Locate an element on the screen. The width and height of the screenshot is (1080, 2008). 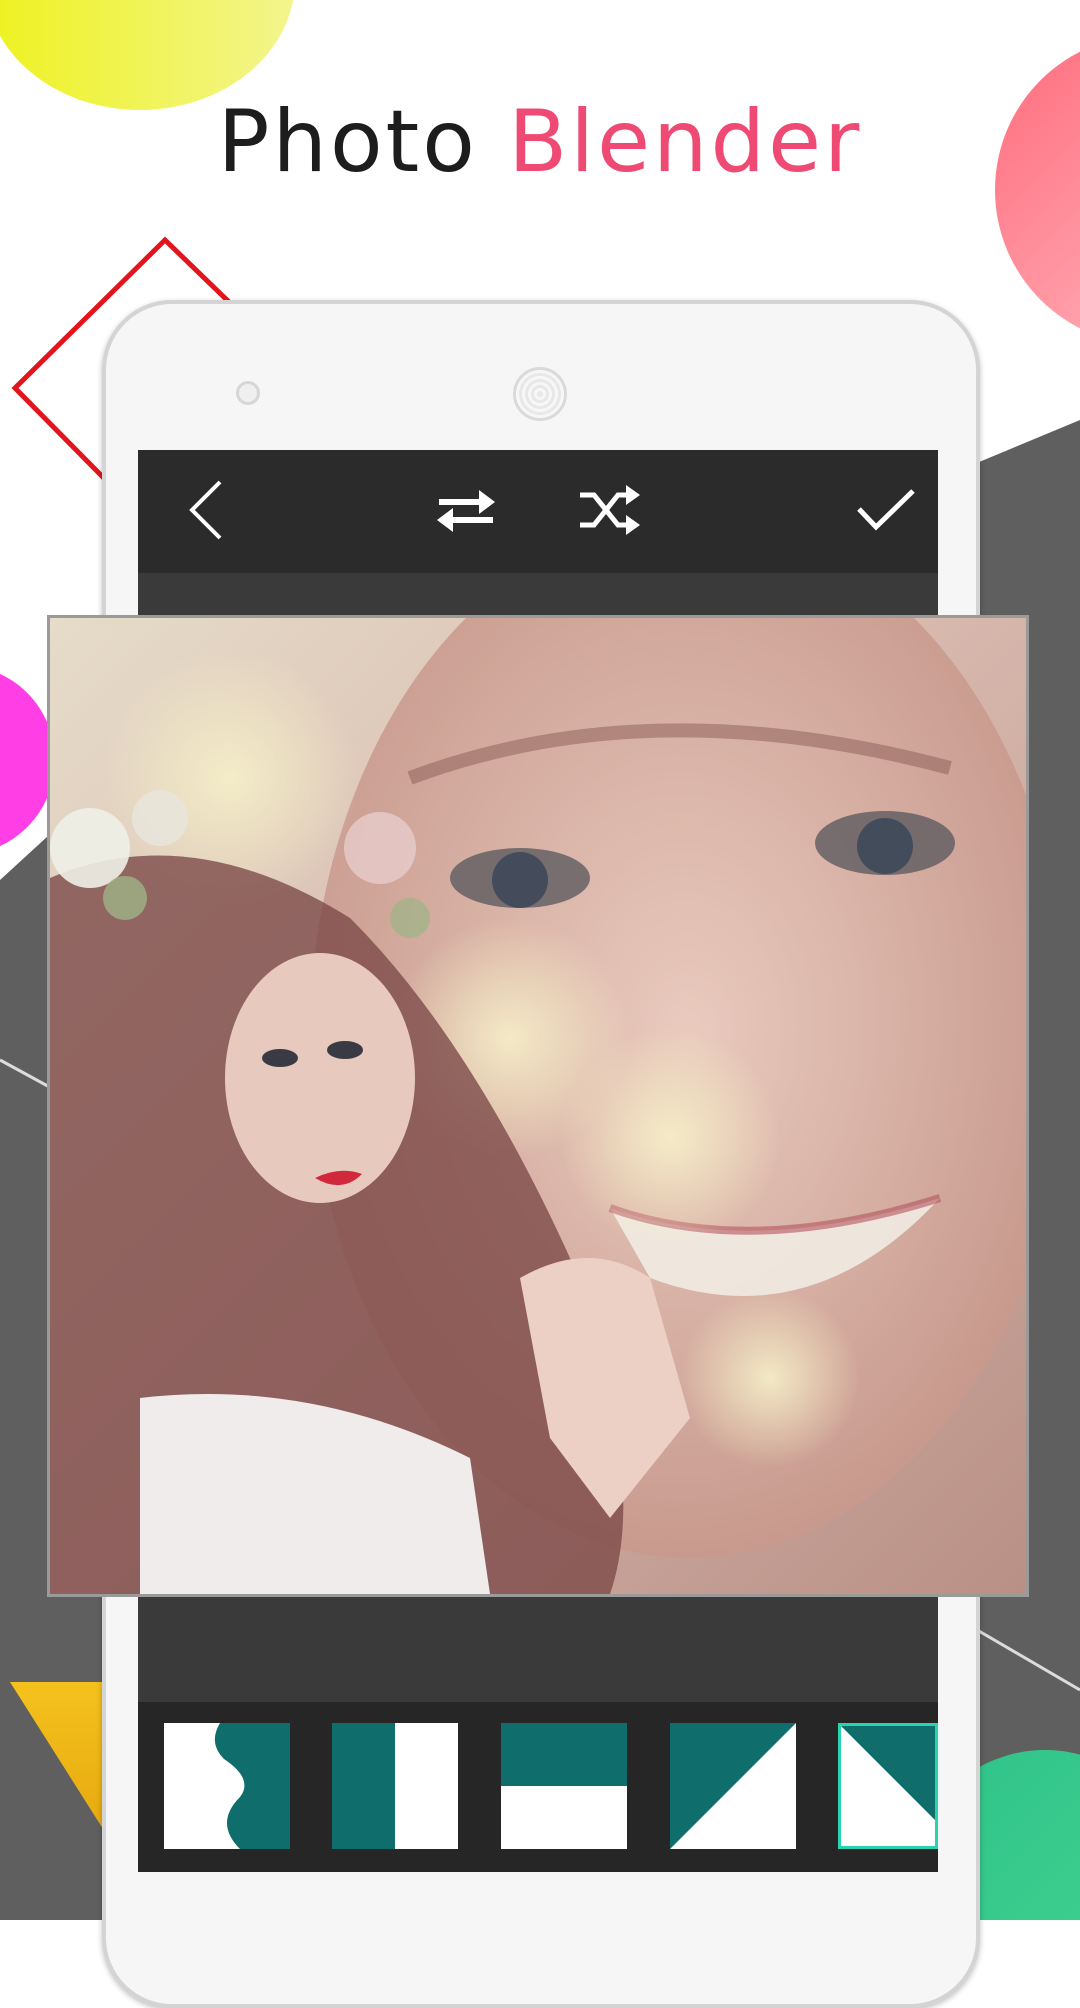
confirm-button is located at coordinates (886, 510).